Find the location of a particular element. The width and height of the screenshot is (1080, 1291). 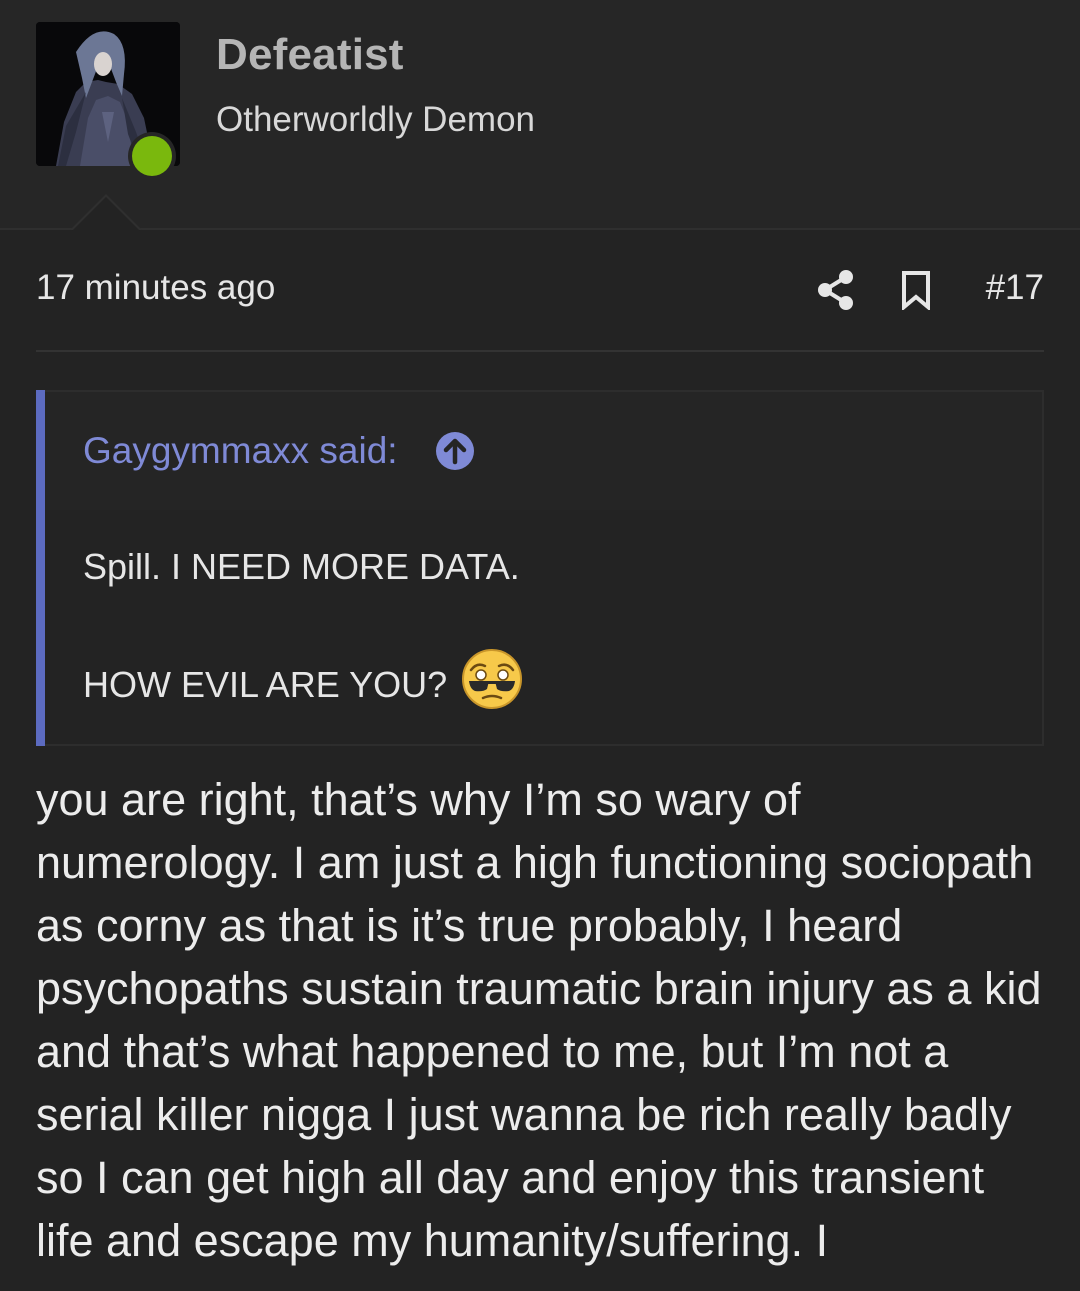

quote-header: Gaygymmaxx said: is located at coordinates (543, 452).